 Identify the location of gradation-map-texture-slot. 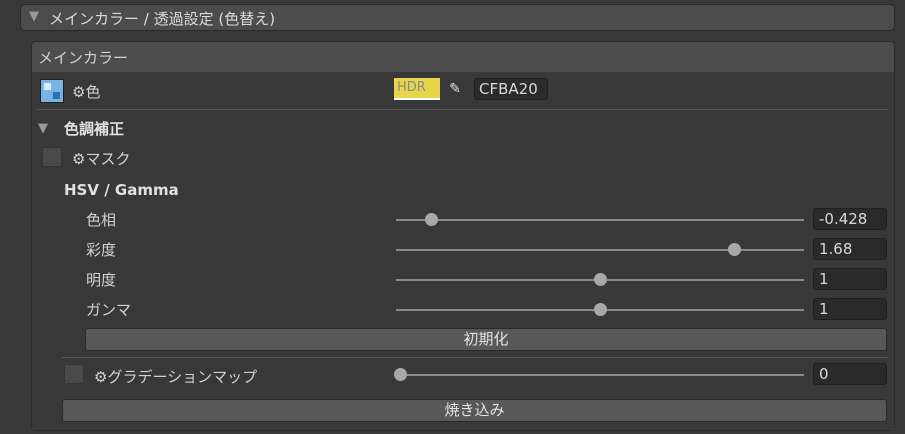
(74, 374).